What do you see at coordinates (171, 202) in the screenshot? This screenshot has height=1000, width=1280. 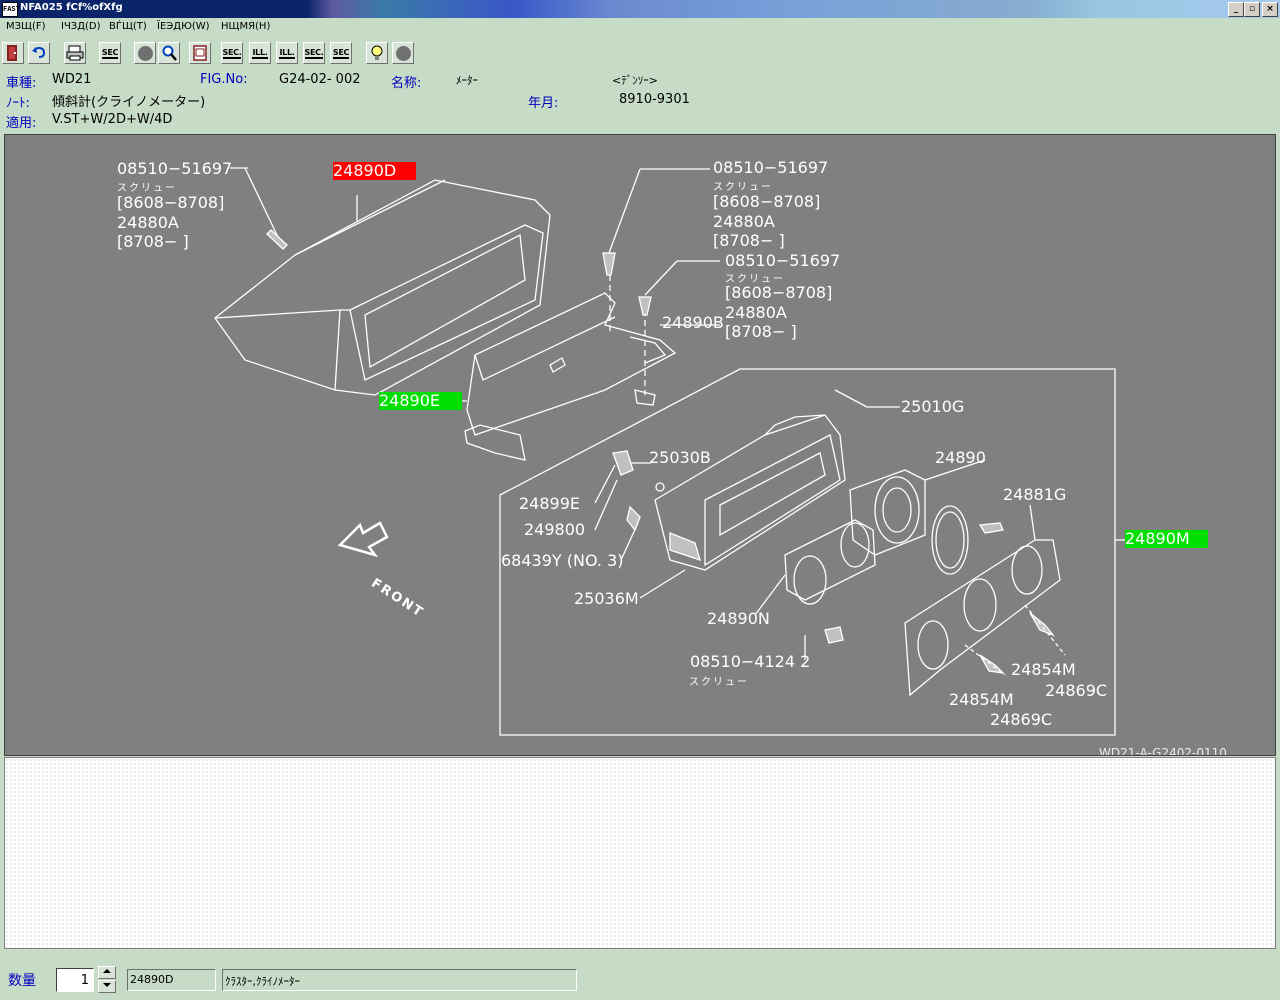 I see `label-l1-range: [8608−8708]` at bounding box center [171, 202].